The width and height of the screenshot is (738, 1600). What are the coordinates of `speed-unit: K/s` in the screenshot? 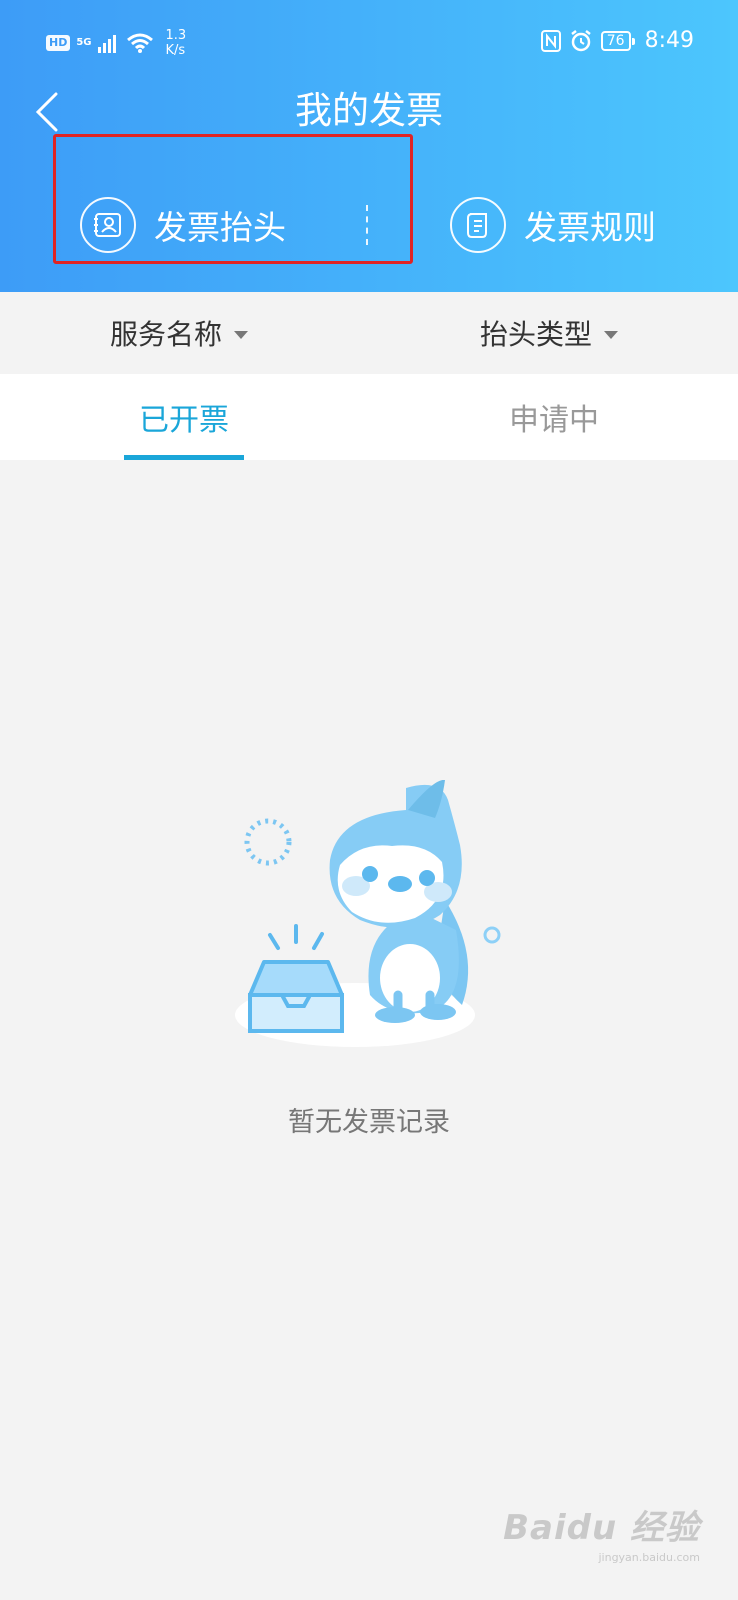 It's located at (175, 50).